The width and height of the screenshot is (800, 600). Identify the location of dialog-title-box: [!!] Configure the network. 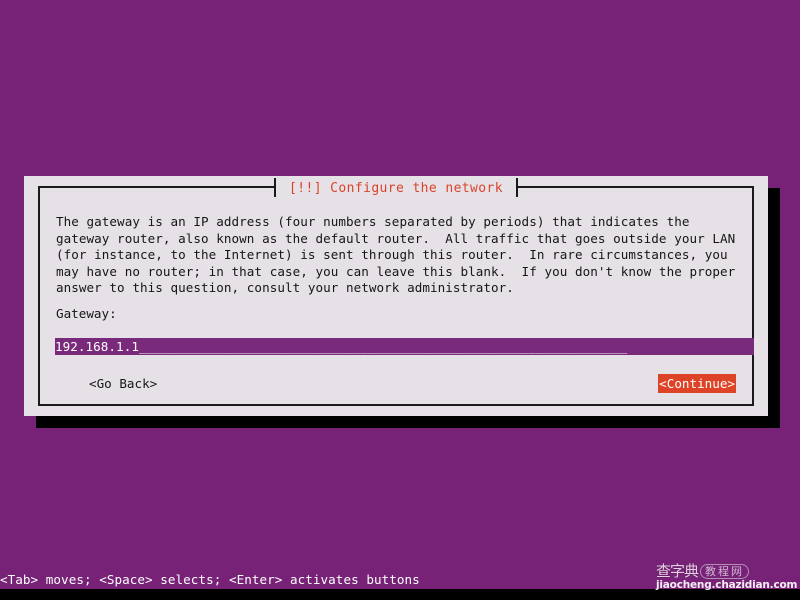
(396, 188).